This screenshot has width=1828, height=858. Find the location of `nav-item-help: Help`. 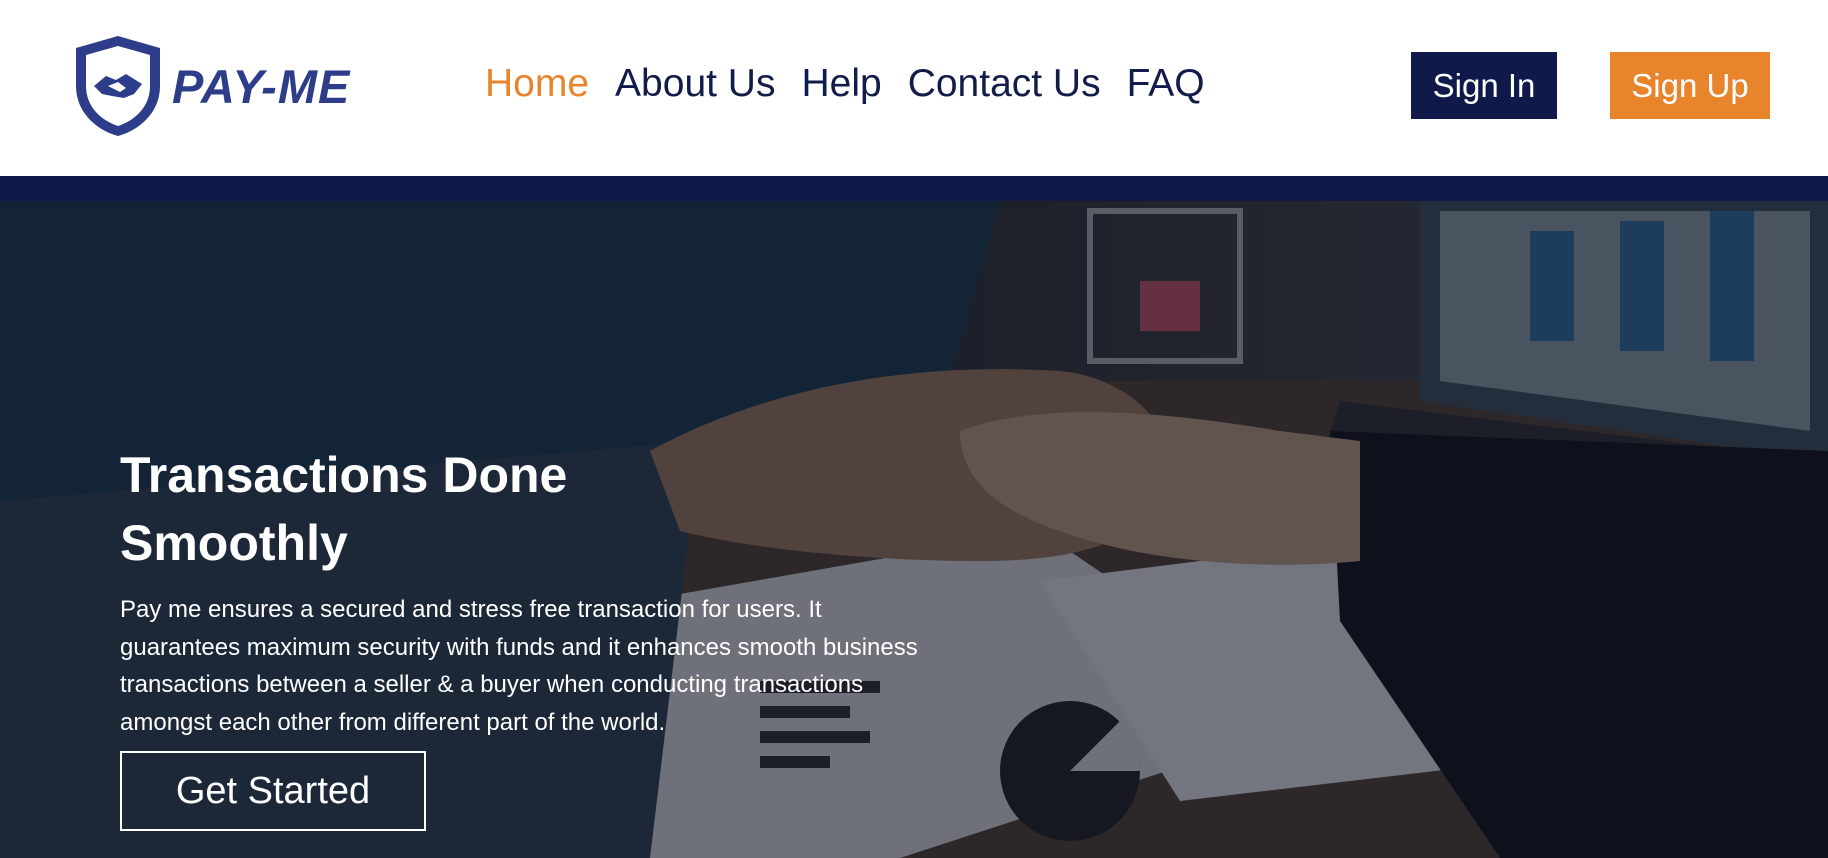

nav-item-help: Help is located at coordinates (841, 84).